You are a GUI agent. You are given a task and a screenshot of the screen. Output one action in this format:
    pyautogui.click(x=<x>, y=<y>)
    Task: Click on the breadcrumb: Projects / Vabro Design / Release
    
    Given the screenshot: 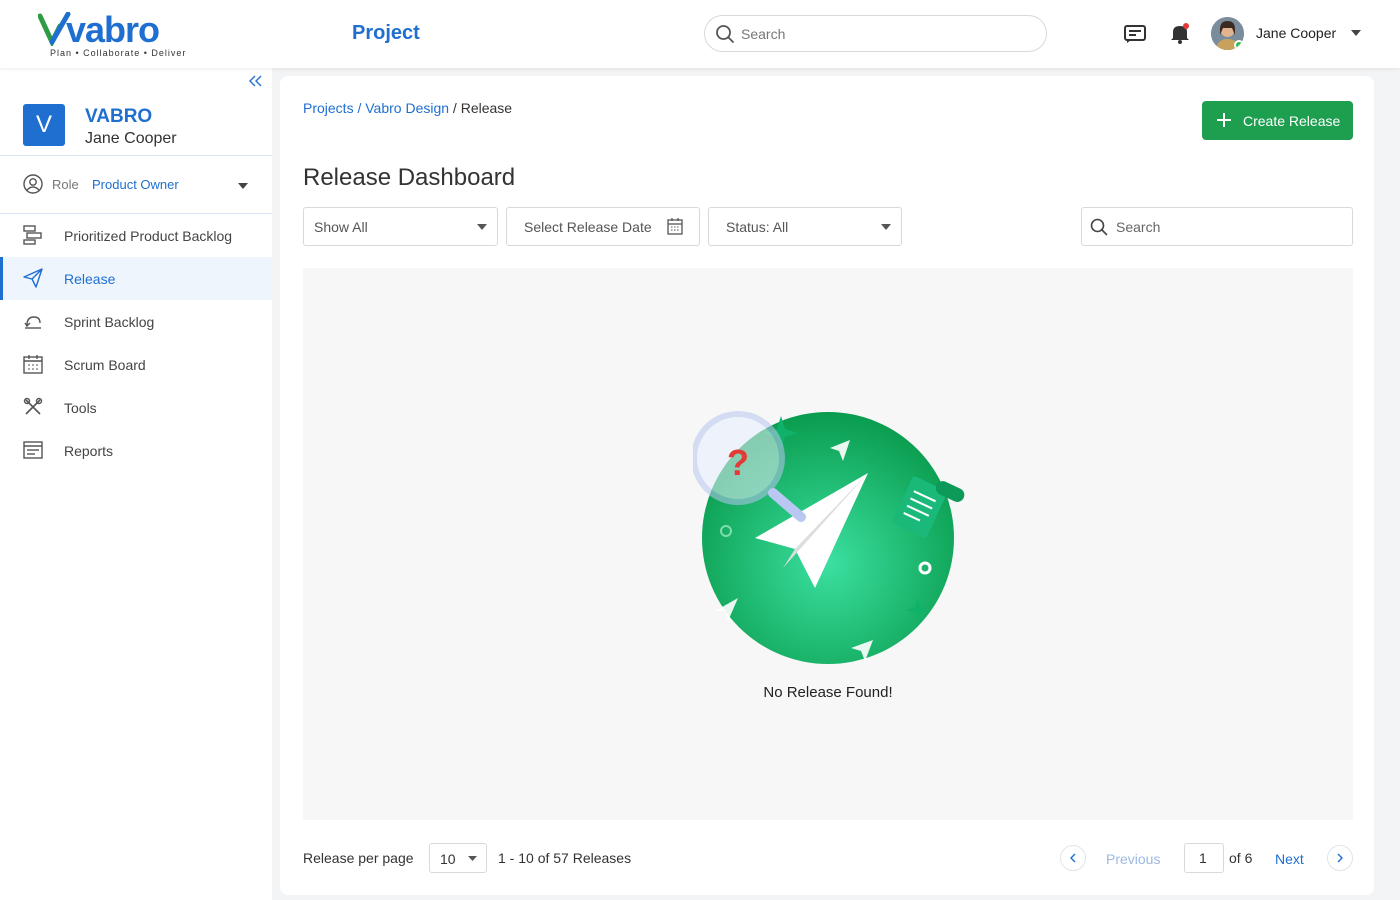 What is the action you would take?
    pyautogui.click(x=407, y=108)
    